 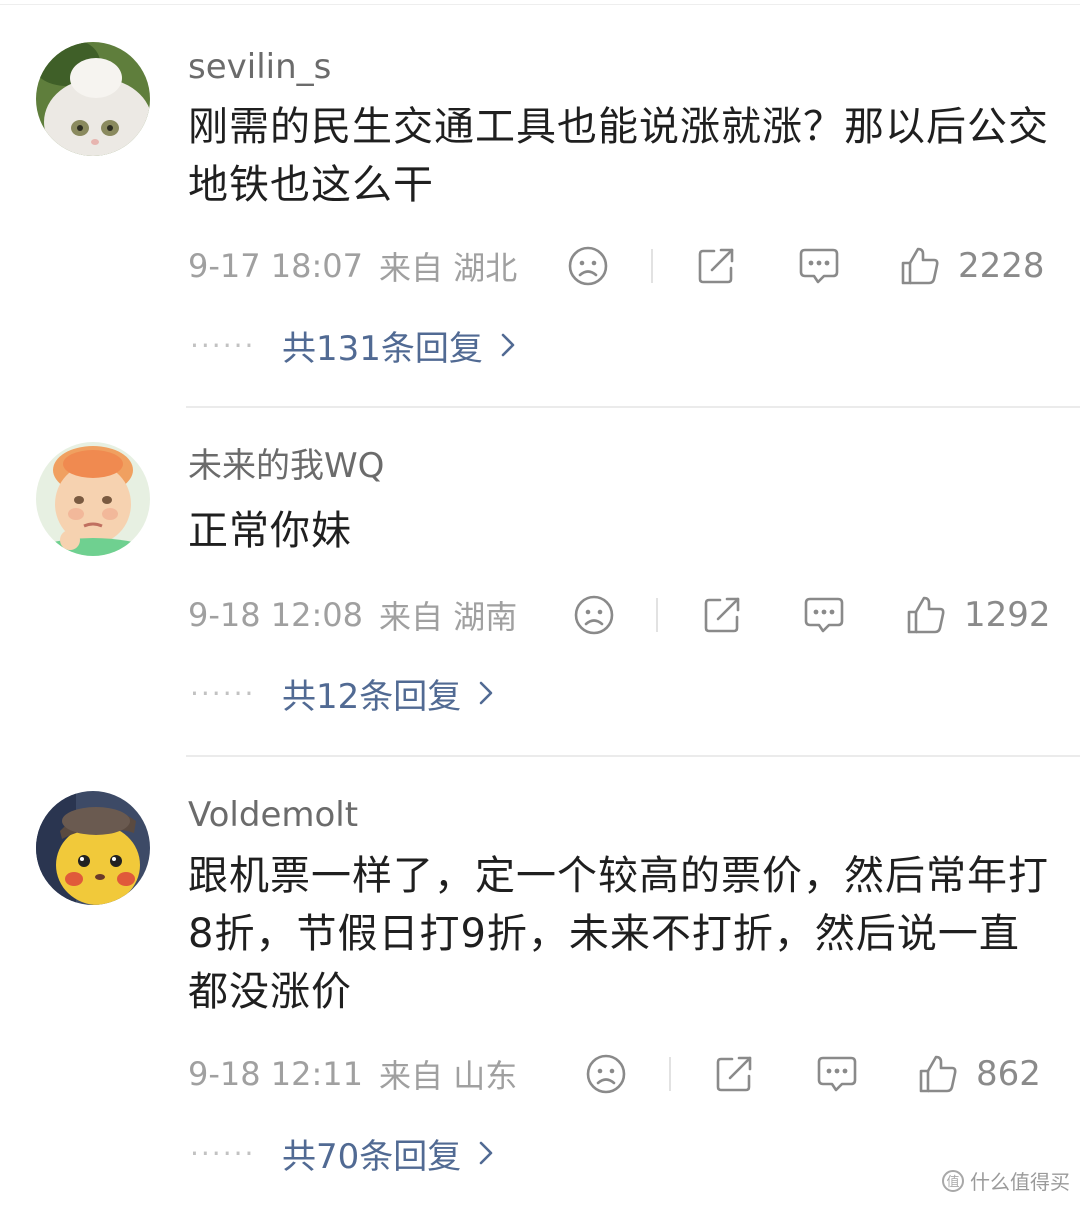 What do you see at coordinates (953, 1180) in the screenshot?
I see `watermark-logo-icon: 值` at bounding box center [953, 1180].